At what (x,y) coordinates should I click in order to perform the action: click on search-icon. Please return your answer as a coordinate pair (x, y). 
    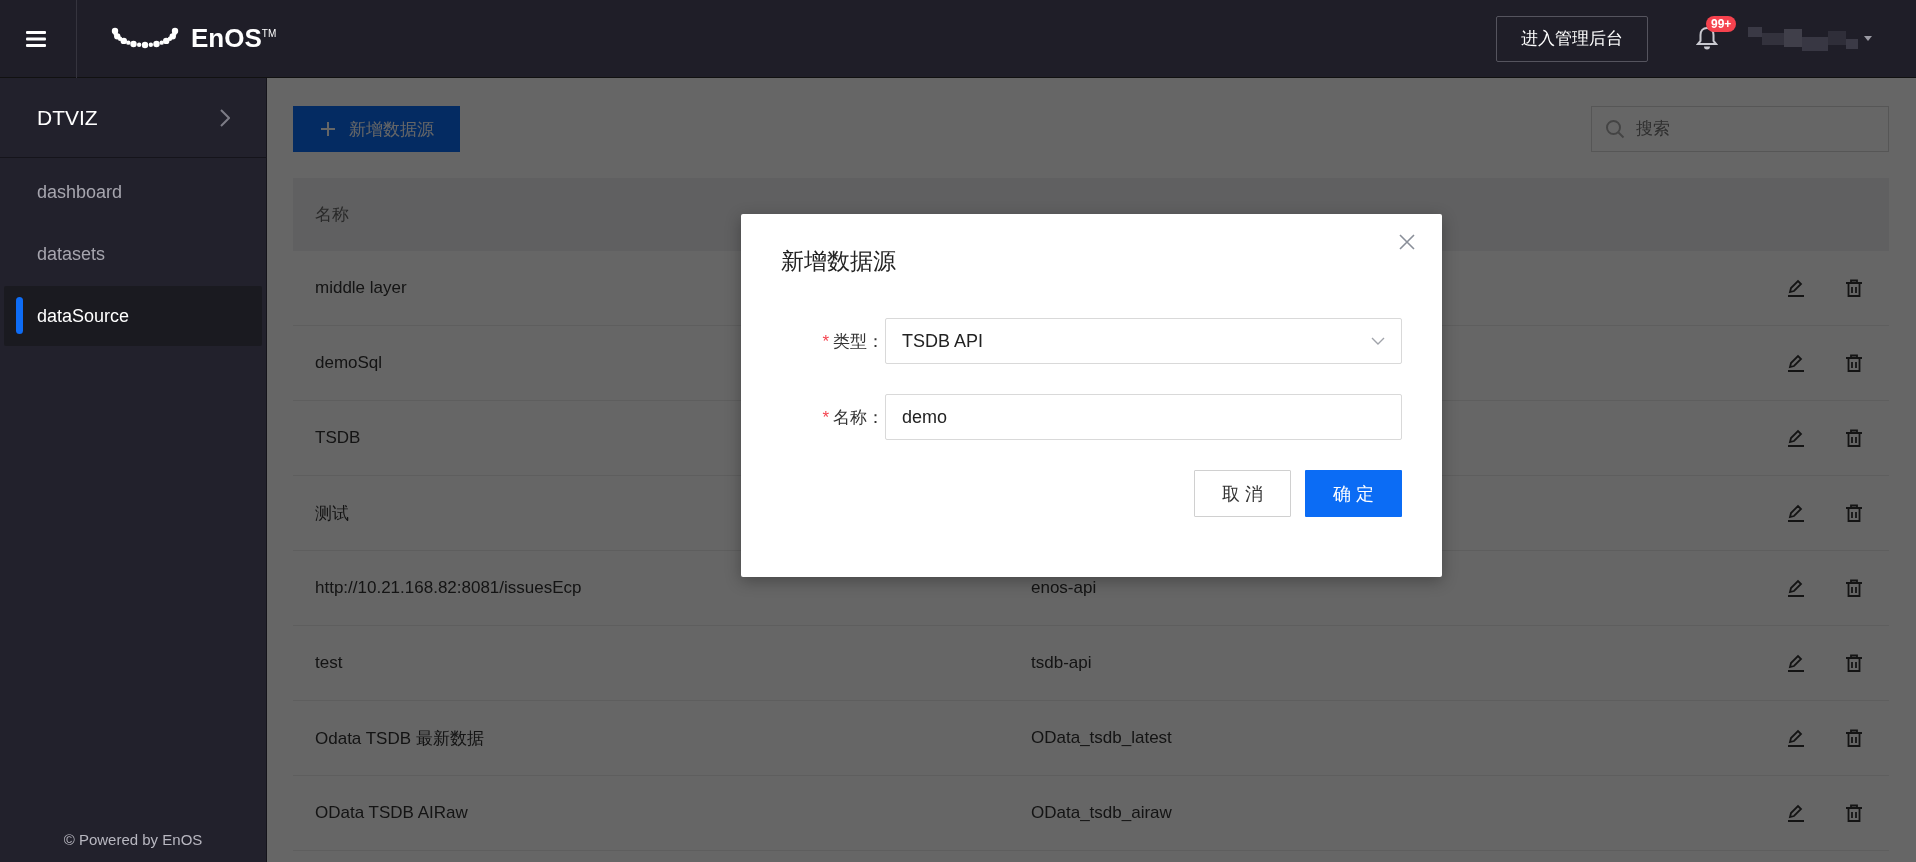
    Looking at the image, I should click on (1615, 129).